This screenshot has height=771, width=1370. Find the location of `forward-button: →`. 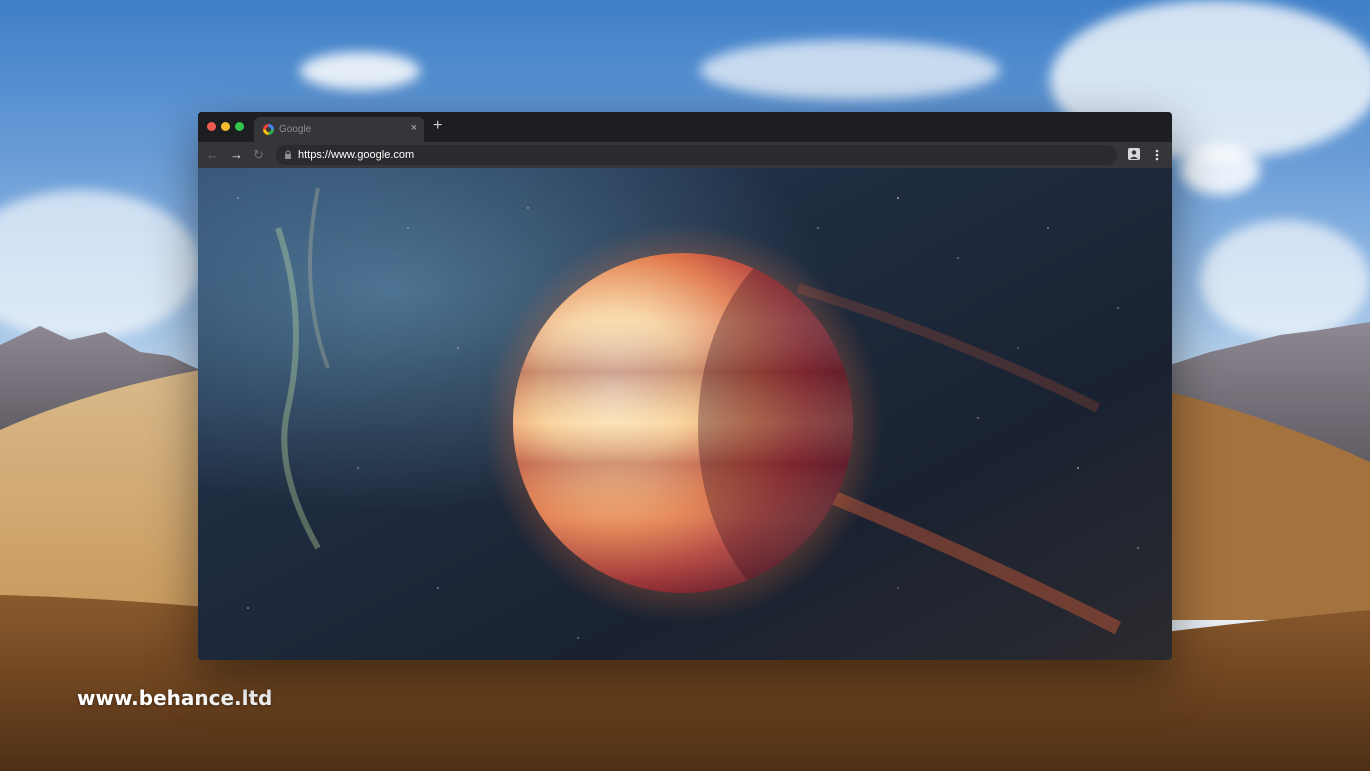

forward-button: → is located at coordinates (236, 154).